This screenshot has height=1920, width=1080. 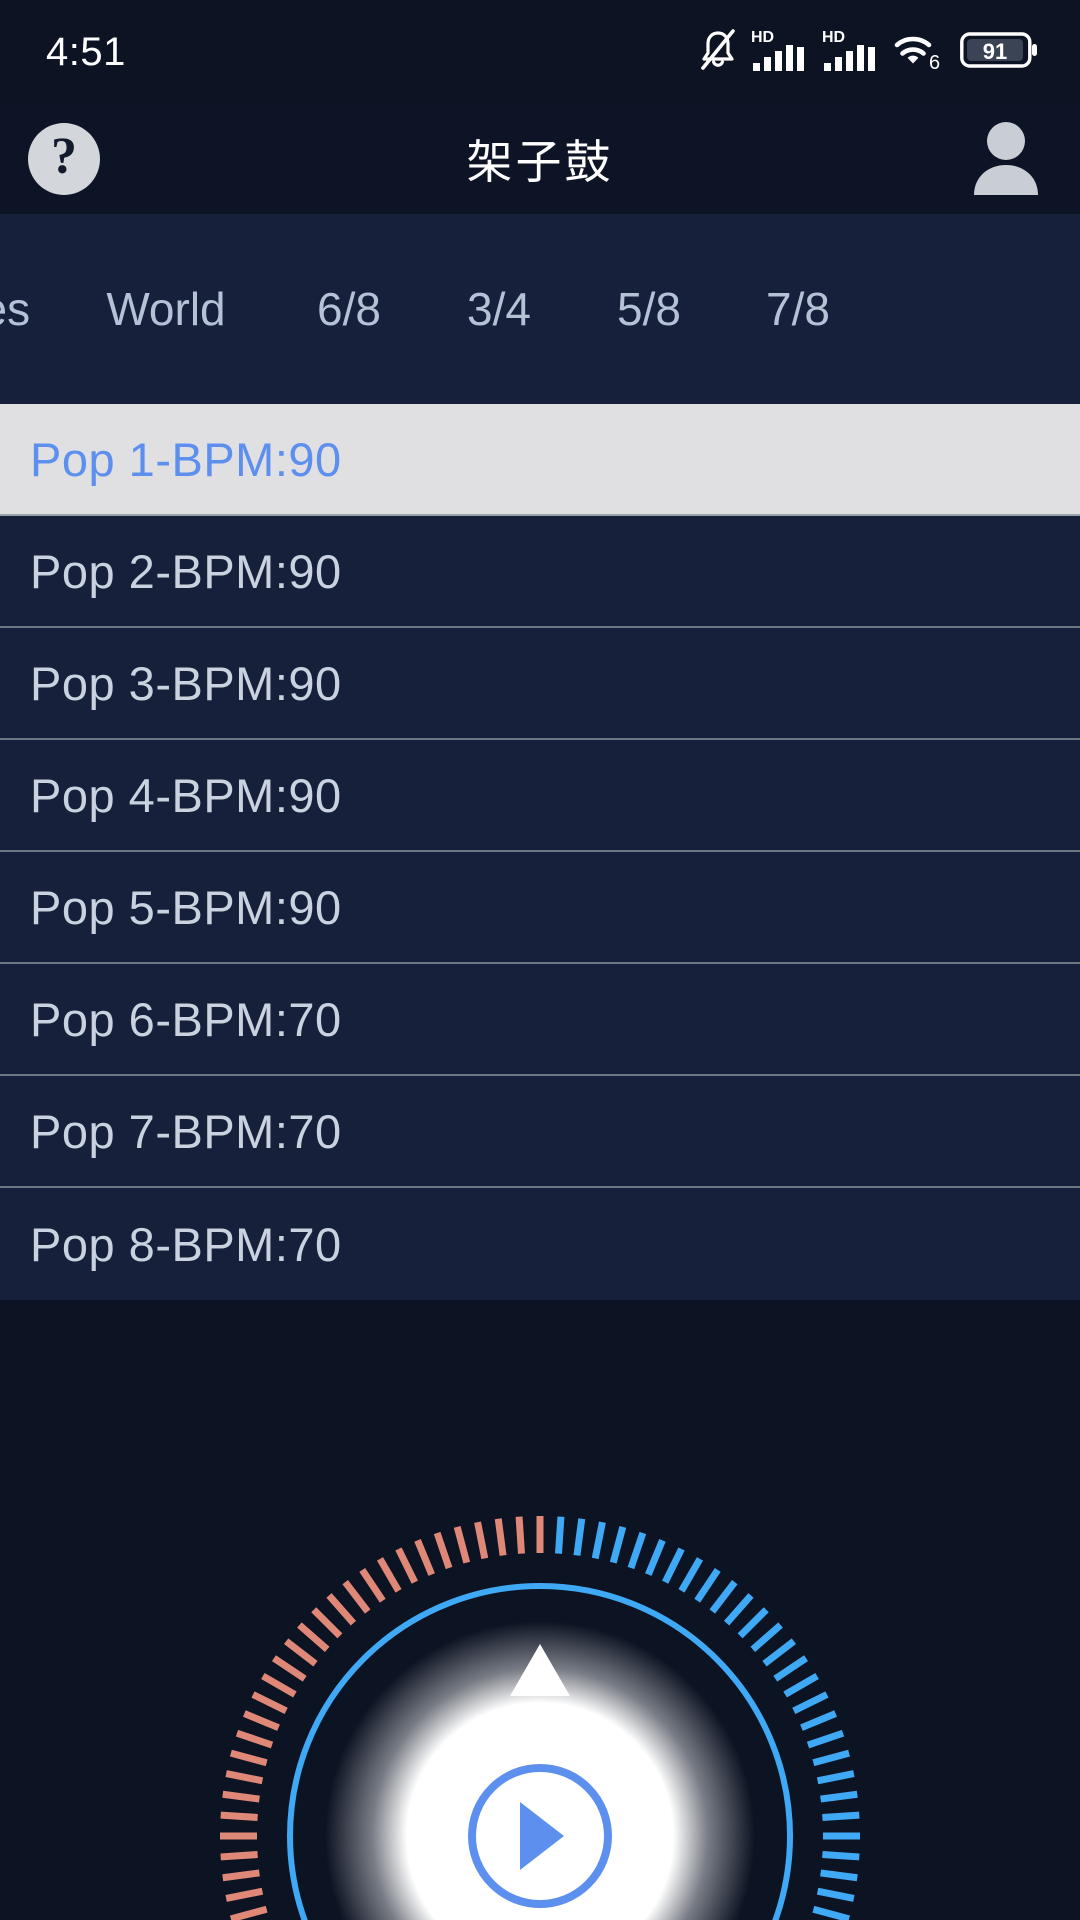 What do you see at coordinates (540, 572) in the screenshot?
I see `list-item: Pop 2-BPM:90` at bounding box center [540, 572].